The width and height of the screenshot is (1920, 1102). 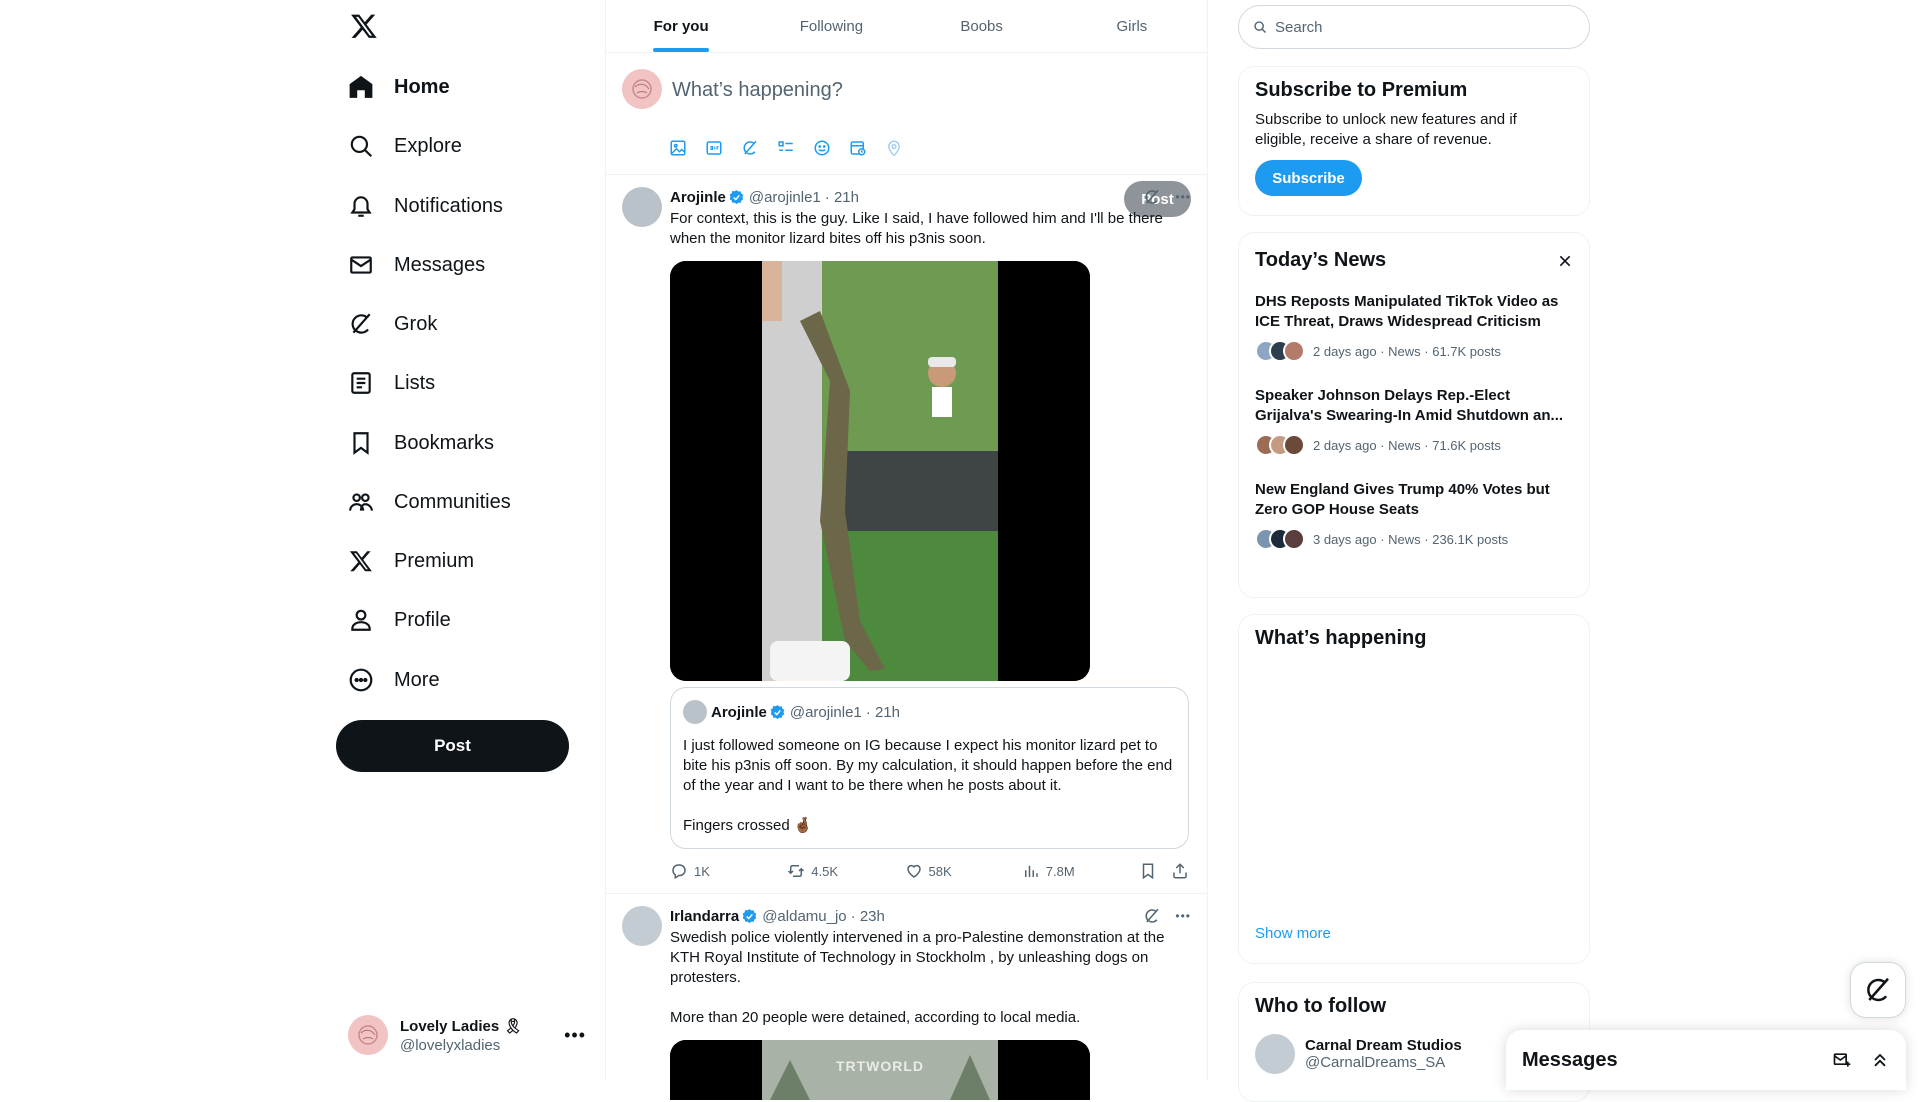 I want to click on nav-premium: Premium, so click(x=405, y=561).